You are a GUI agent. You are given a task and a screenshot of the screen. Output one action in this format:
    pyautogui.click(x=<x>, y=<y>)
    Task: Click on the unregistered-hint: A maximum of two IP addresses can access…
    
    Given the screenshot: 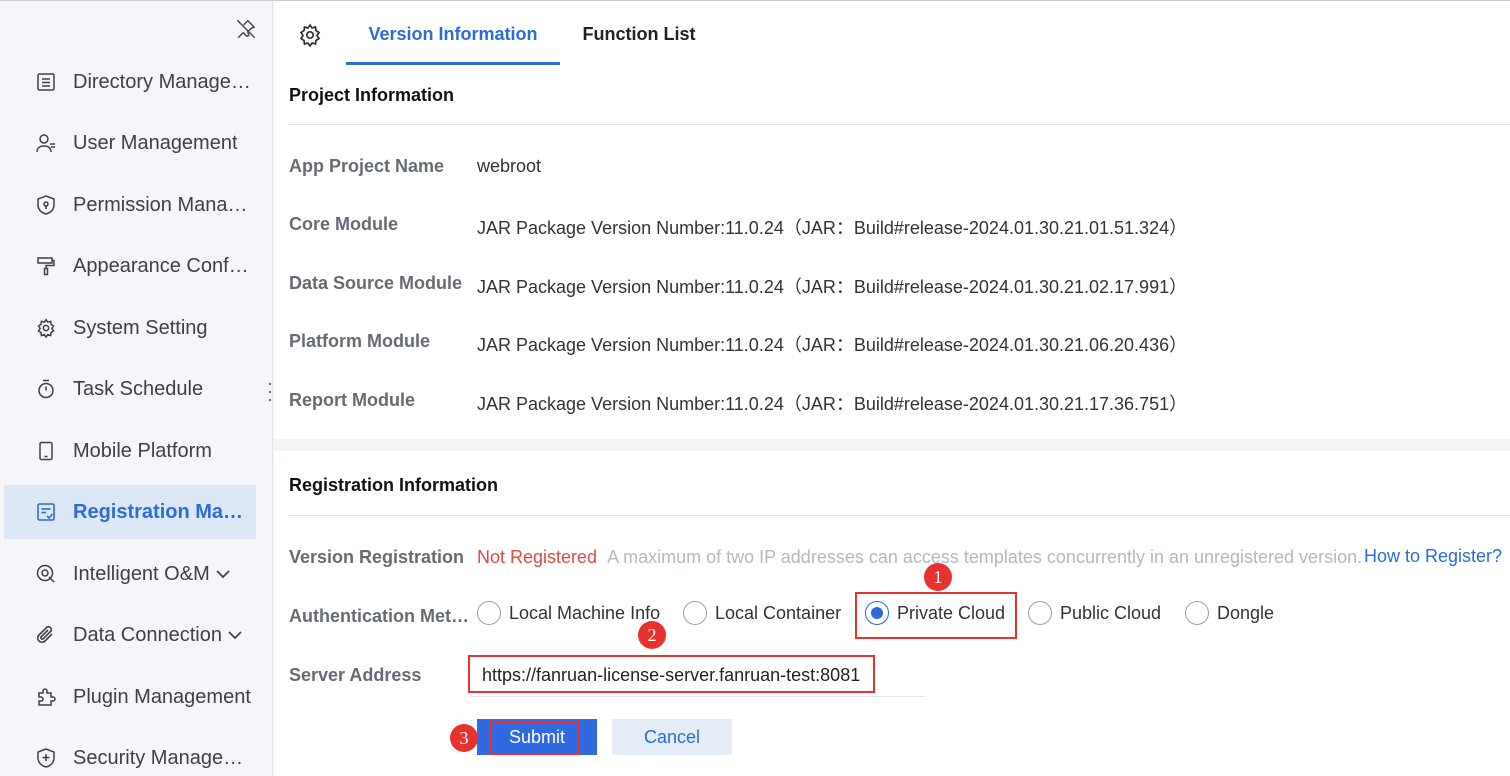 What is the action you would take?
    pyautogui.click(x=985, y=557)
    